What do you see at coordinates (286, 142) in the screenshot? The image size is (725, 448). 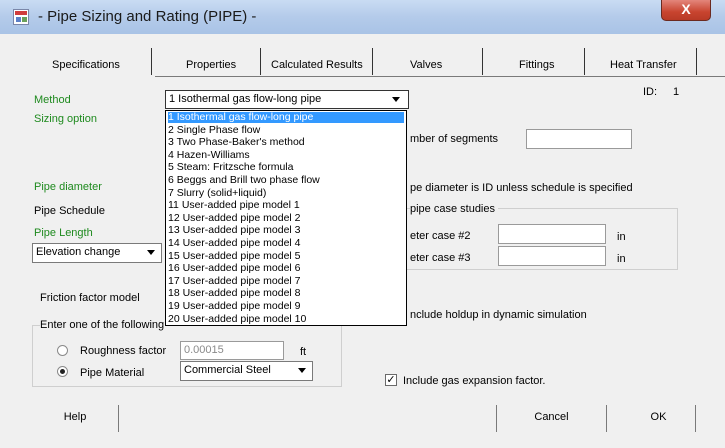 I see `method-option: 3 Two Phase-Baker's method` at bounding box center [286, 142].